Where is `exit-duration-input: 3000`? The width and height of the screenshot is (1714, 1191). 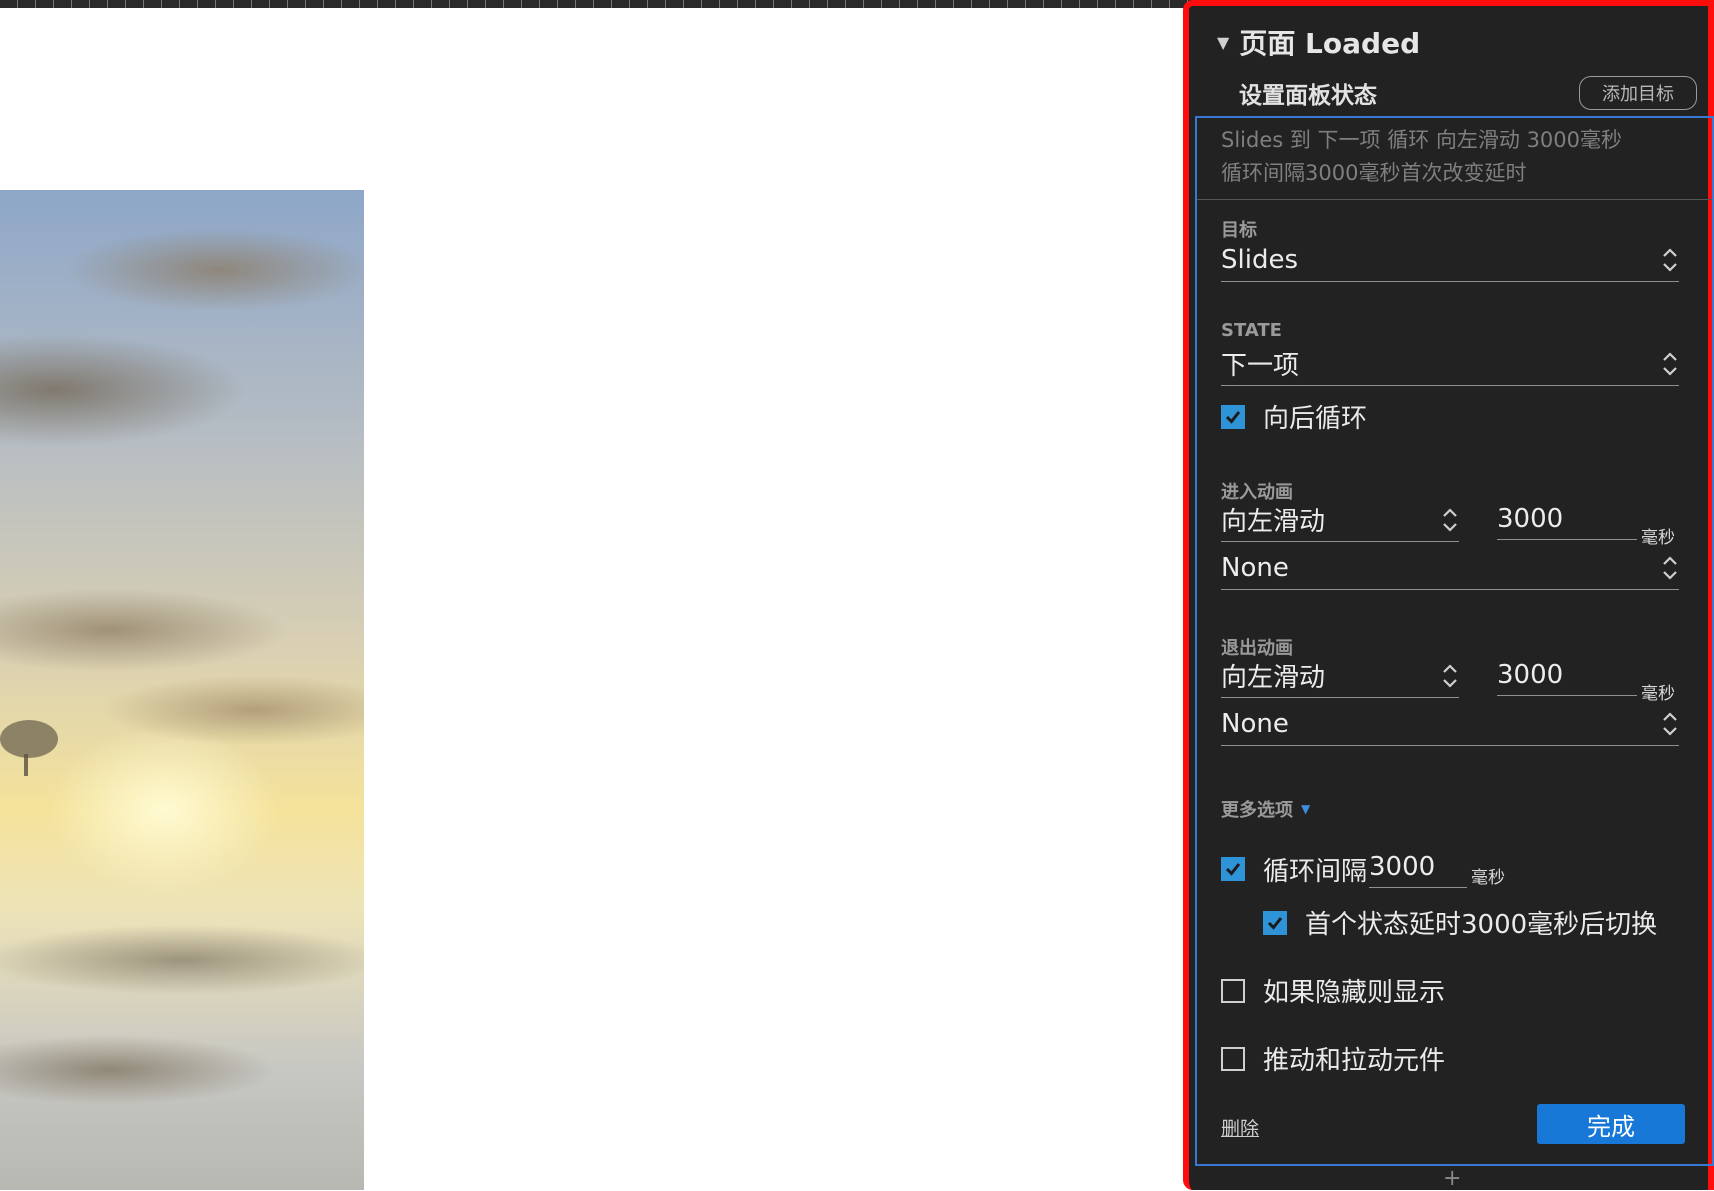 exit-duration-input: 3000 is located at coordinates (1567, 675).